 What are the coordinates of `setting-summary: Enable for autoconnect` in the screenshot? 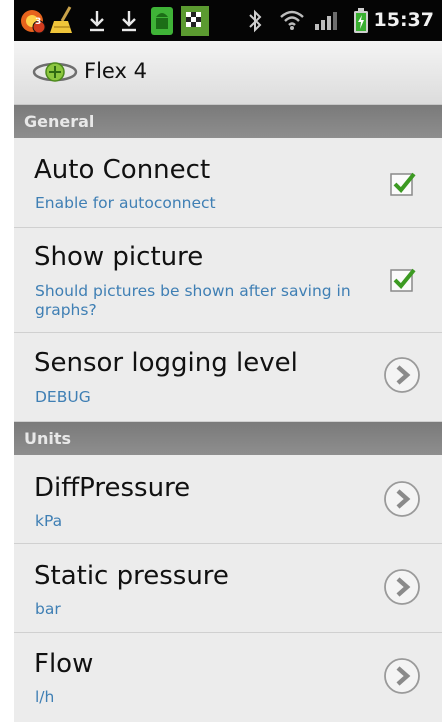 It's located at (125, 203).